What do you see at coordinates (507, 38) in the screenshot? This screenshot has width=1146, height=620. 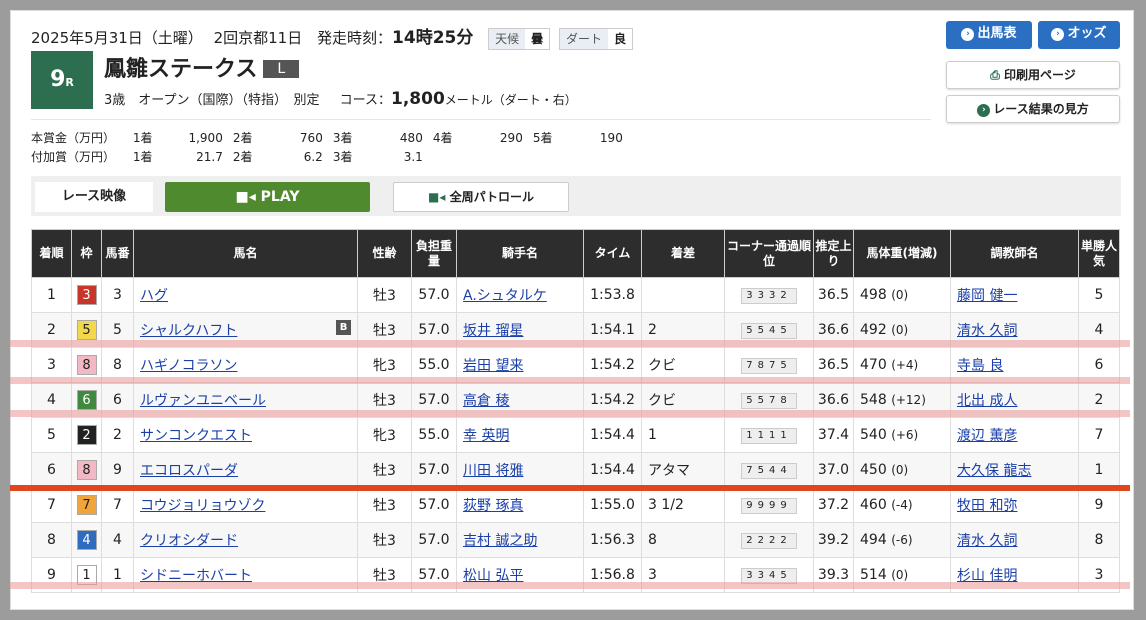 I see `weather-label: 天候` at bounding box center [507, 38].